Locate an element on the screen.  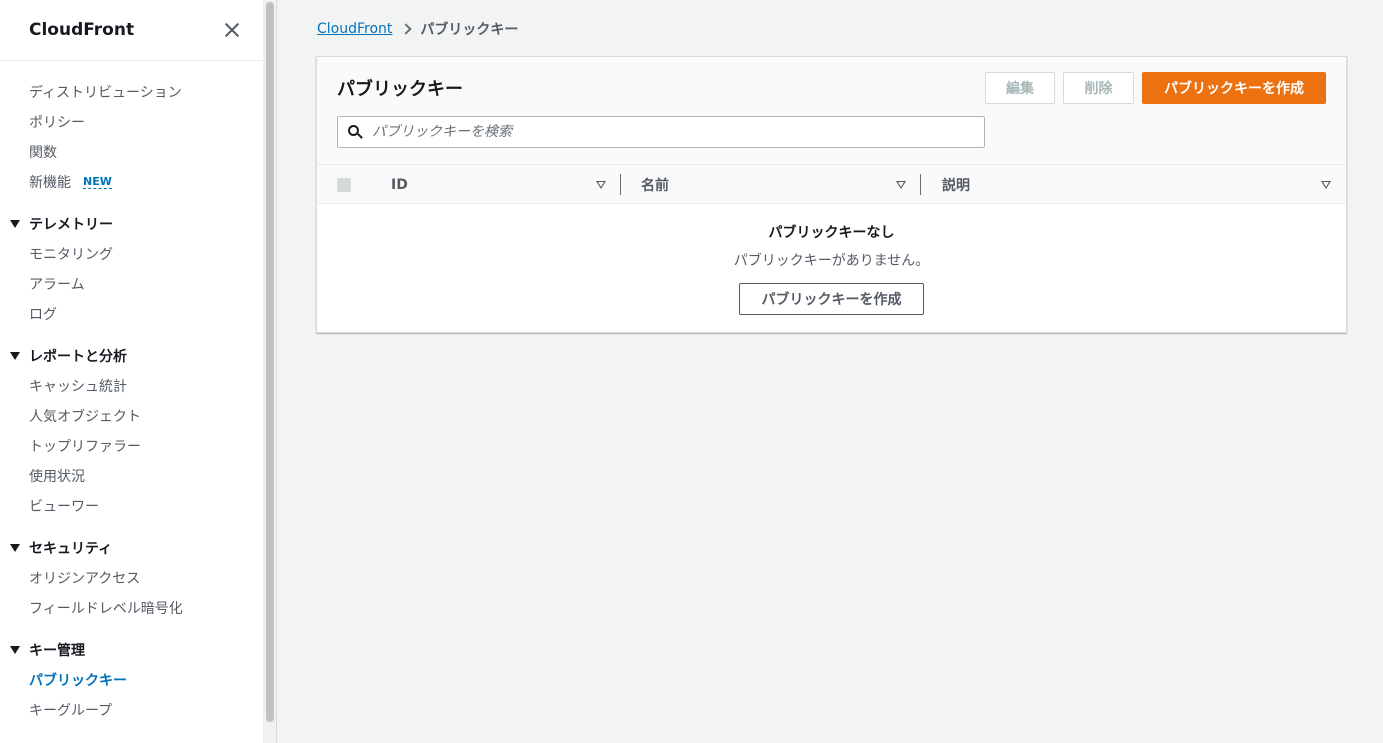
sidebar-item-logs: ログ is located at coordinates (131, 314).